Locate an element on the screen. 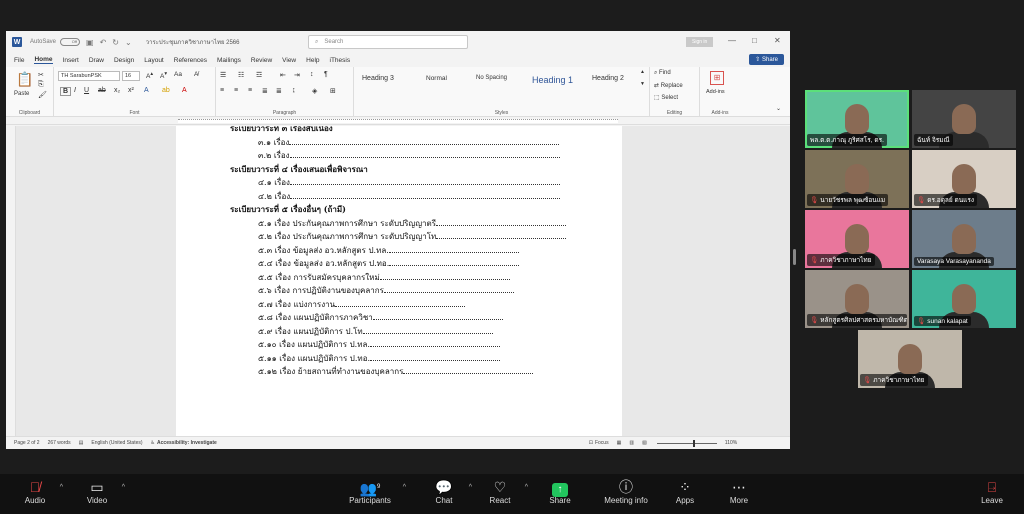  numbering-icon: ☷ is located at coordinates (241, 75).